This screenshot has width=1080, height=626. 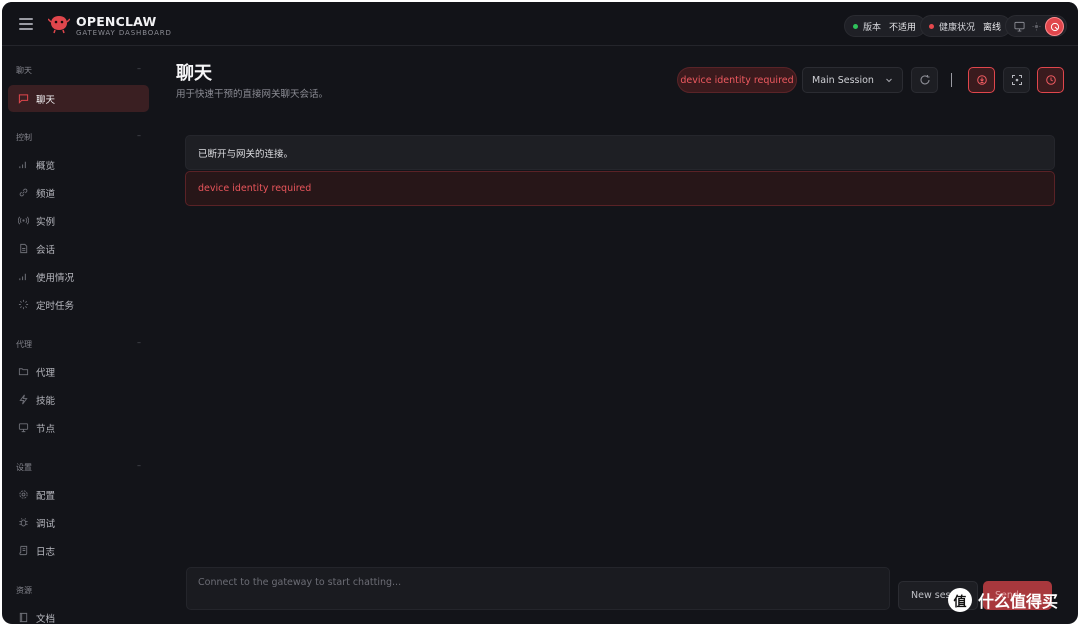 What do you see at coordinates (24, 590) in the screenshot?
I see `sidebar-group-resources: 资源` at bounding box center [24, 590].